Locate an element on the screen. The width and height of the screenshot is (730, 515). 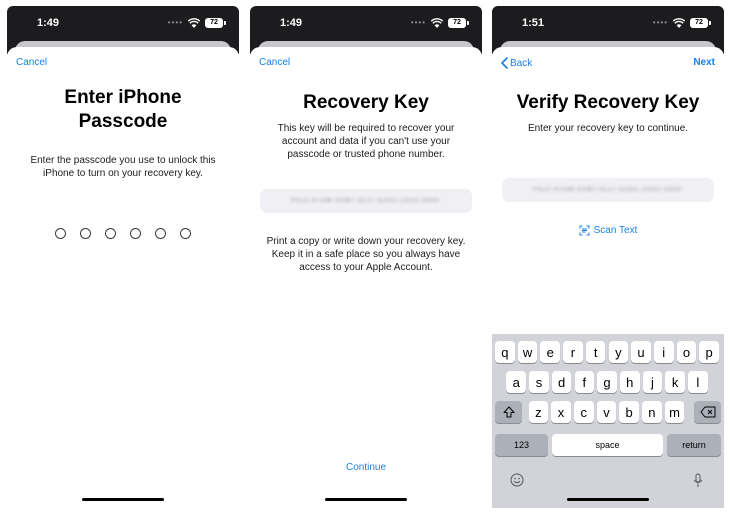
emoji-icon is located at coordinates (517, 480).